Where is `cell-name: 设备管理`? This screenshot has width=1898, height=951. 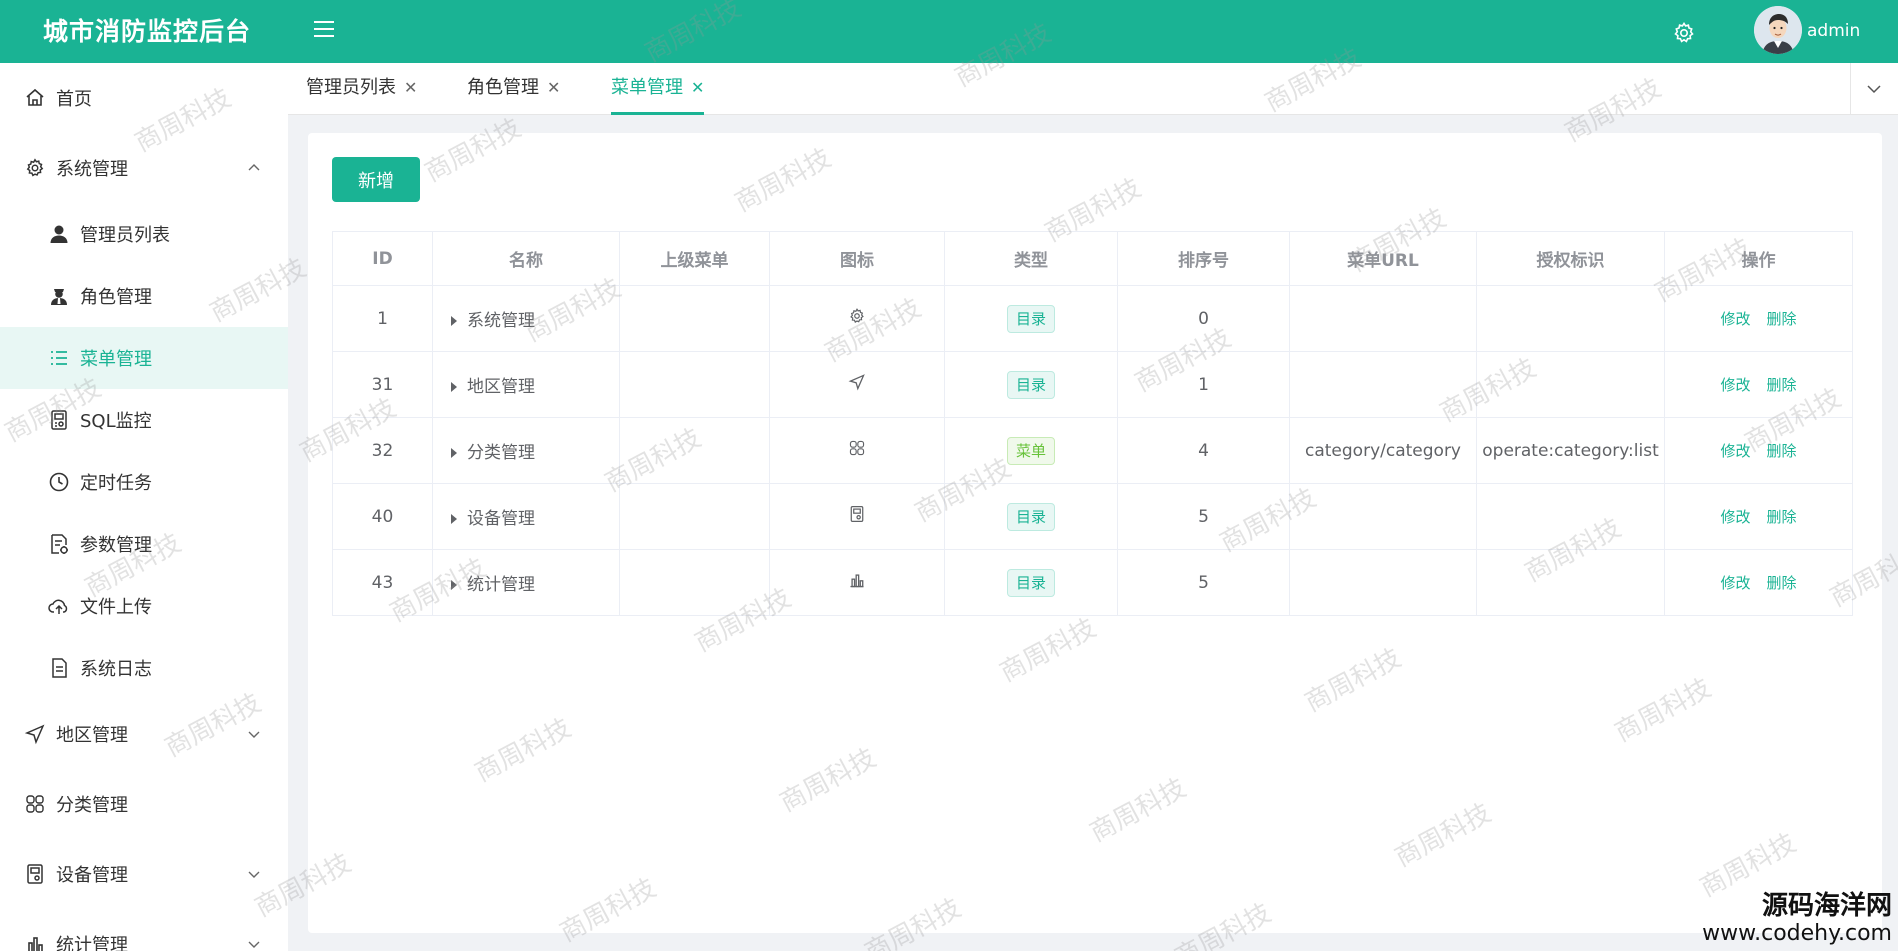
cell-name: 设备管理 is located at coordinates (526, 516).